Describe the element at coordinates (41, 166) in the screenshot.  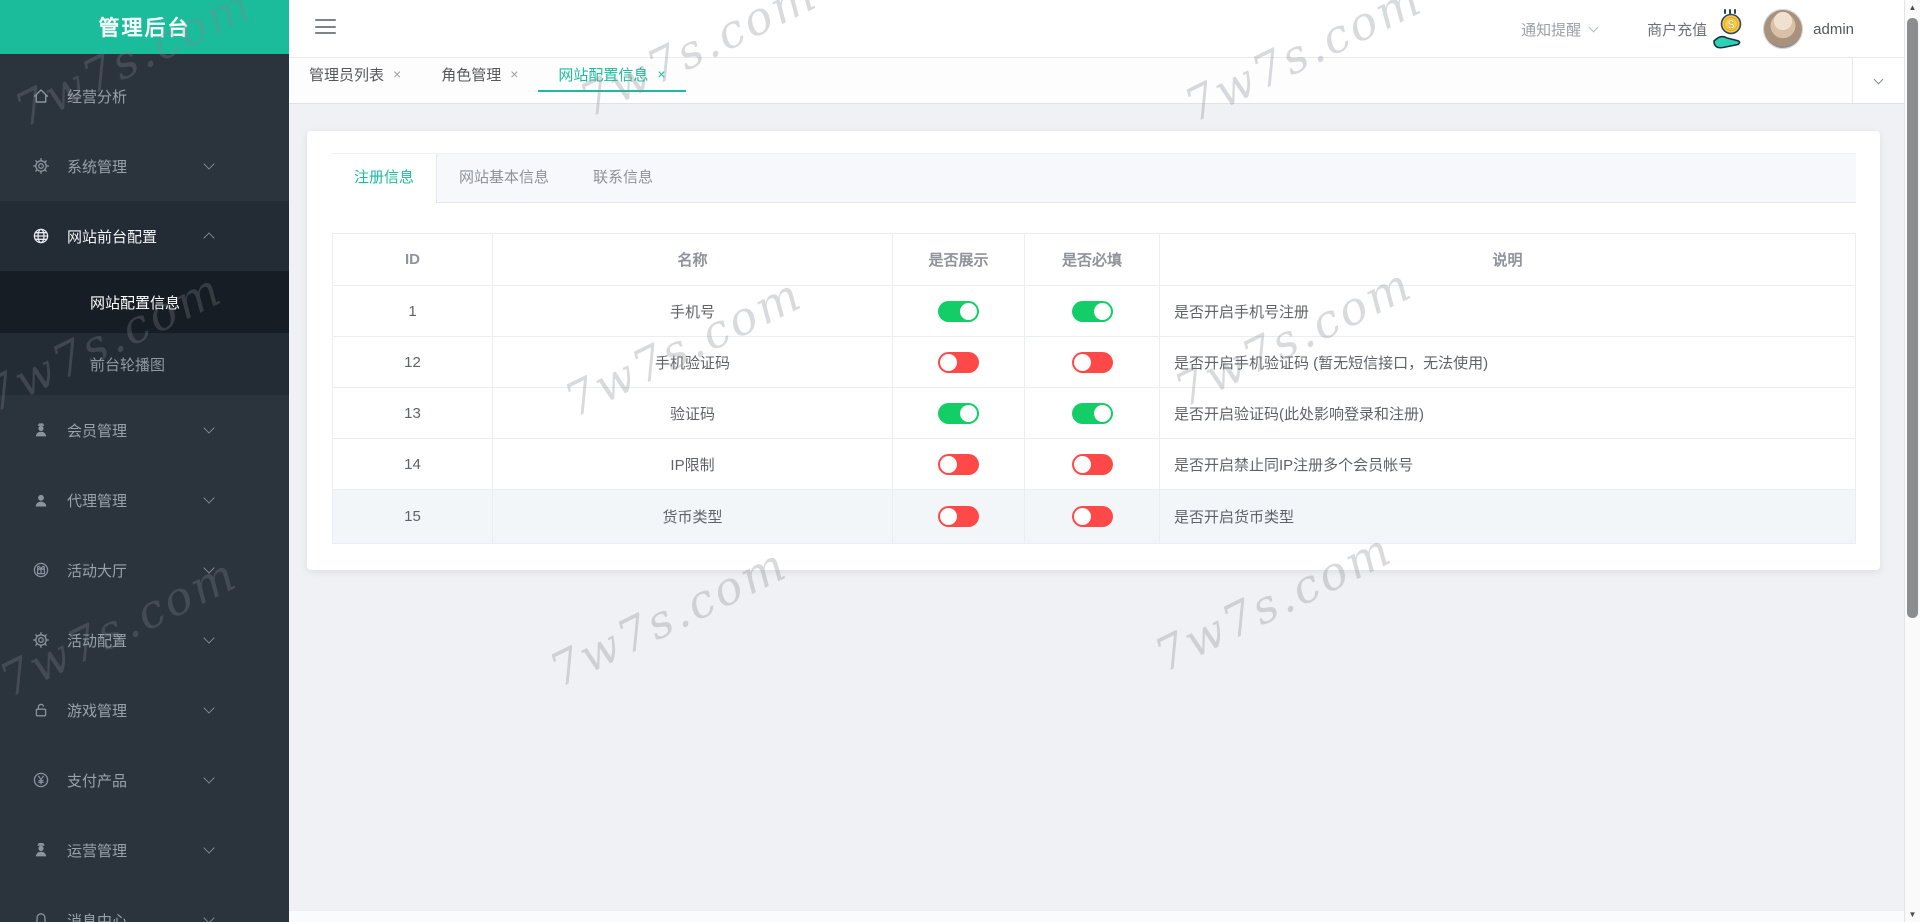
I see `gear-icon` at that location.